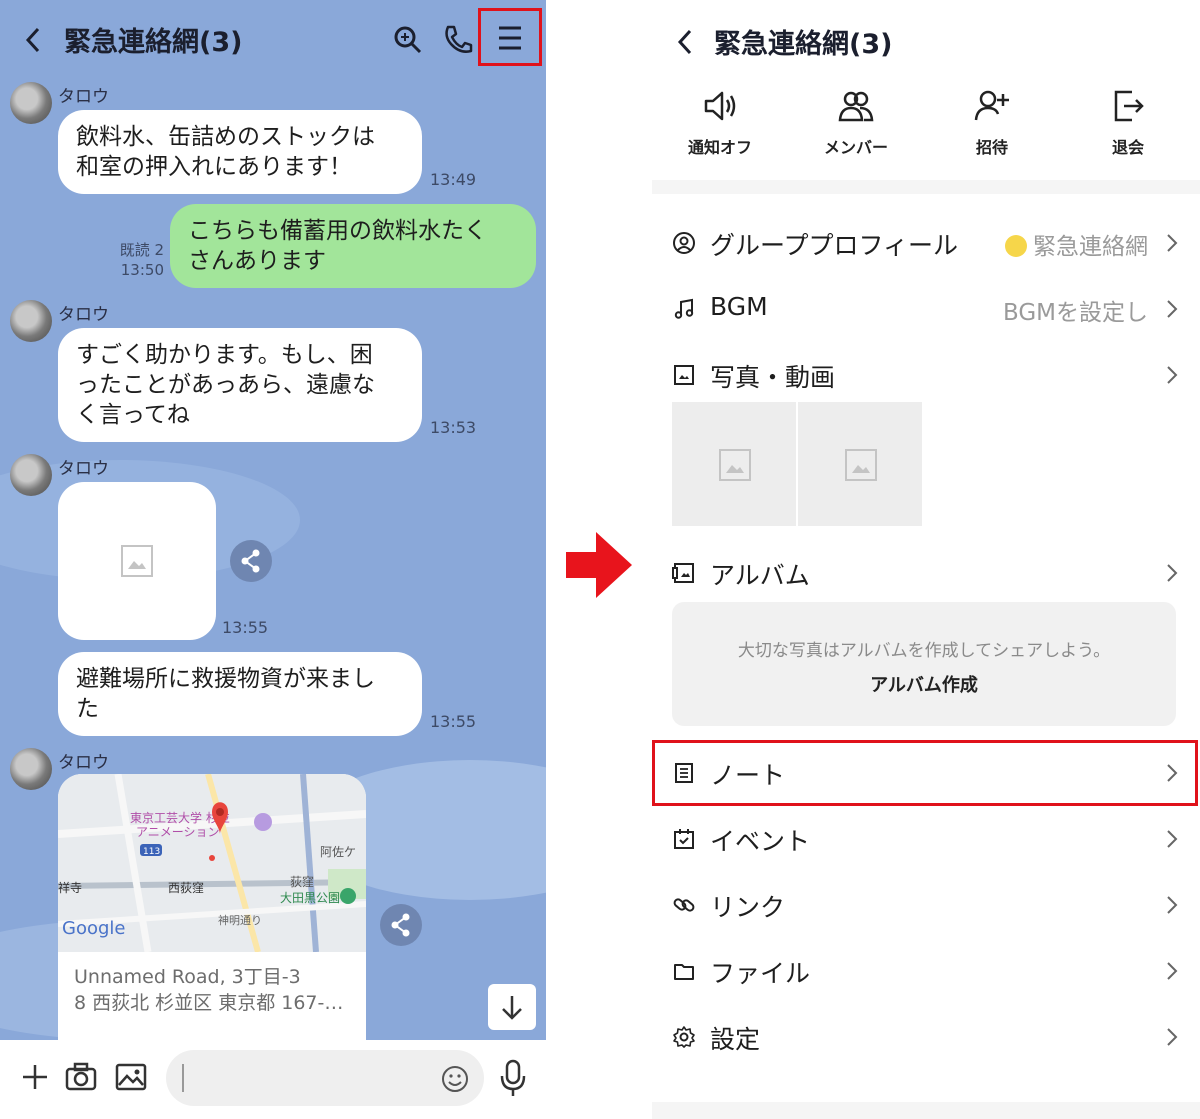  What do you see at coordinates (458, 40) in the screenshot?
I see `phone-icon` at bounding box center [458, 40].